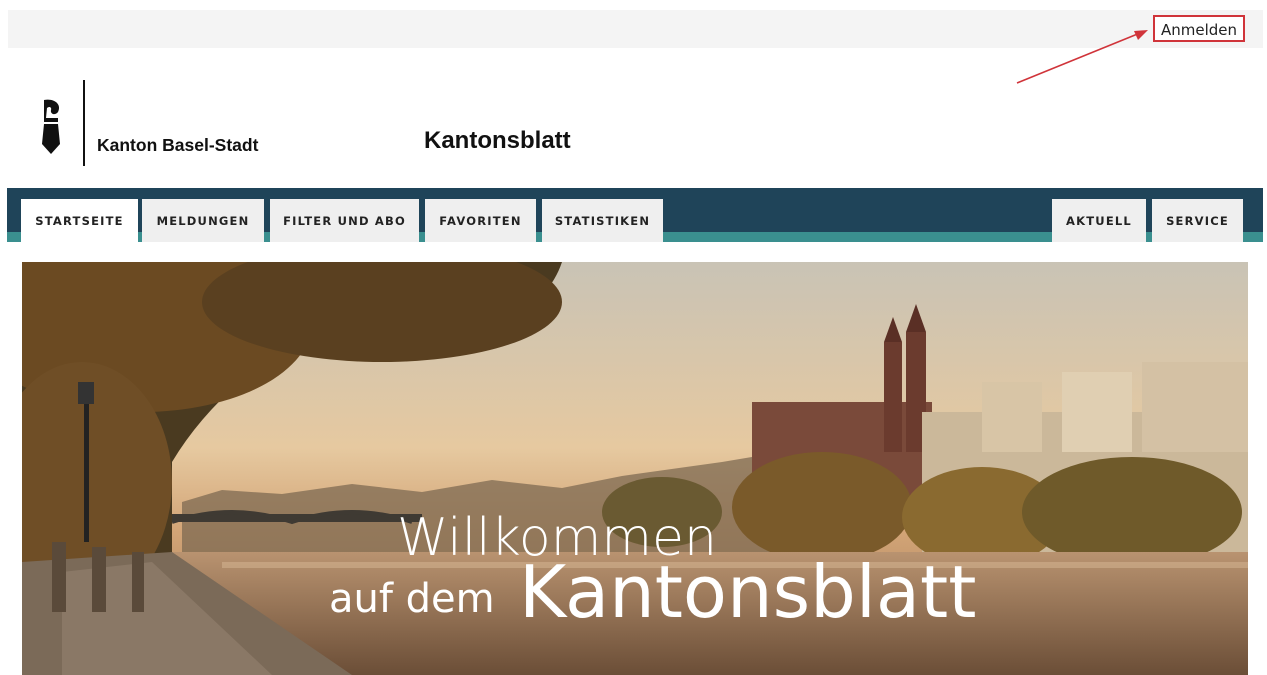 This screenshot has width=1267, height=675. I want to click on basel-staff-icon, so click(51, 126).